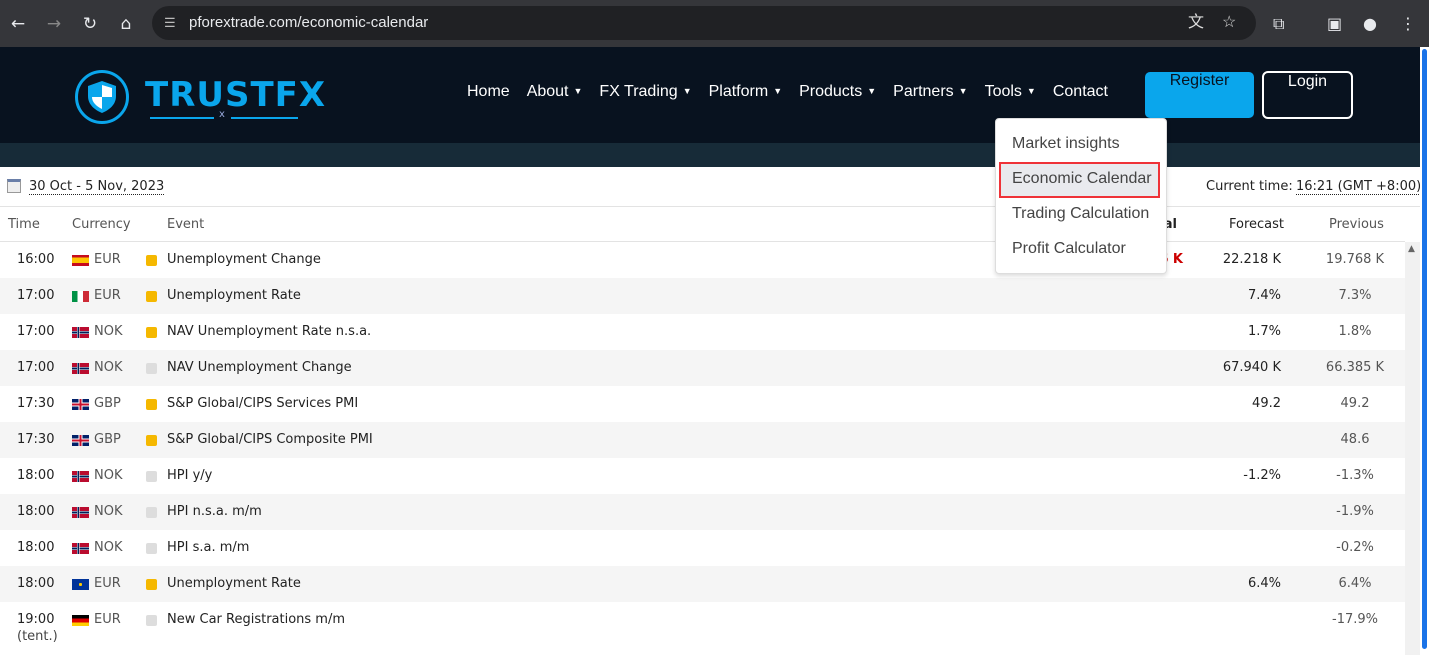 Image resolution: width=1429 pixels, height=655 pixels. What do you see at coordinates (1408, 23) in the screenshot?
I see `menu-icon: ⋮` at bounding box center [1408, 23].